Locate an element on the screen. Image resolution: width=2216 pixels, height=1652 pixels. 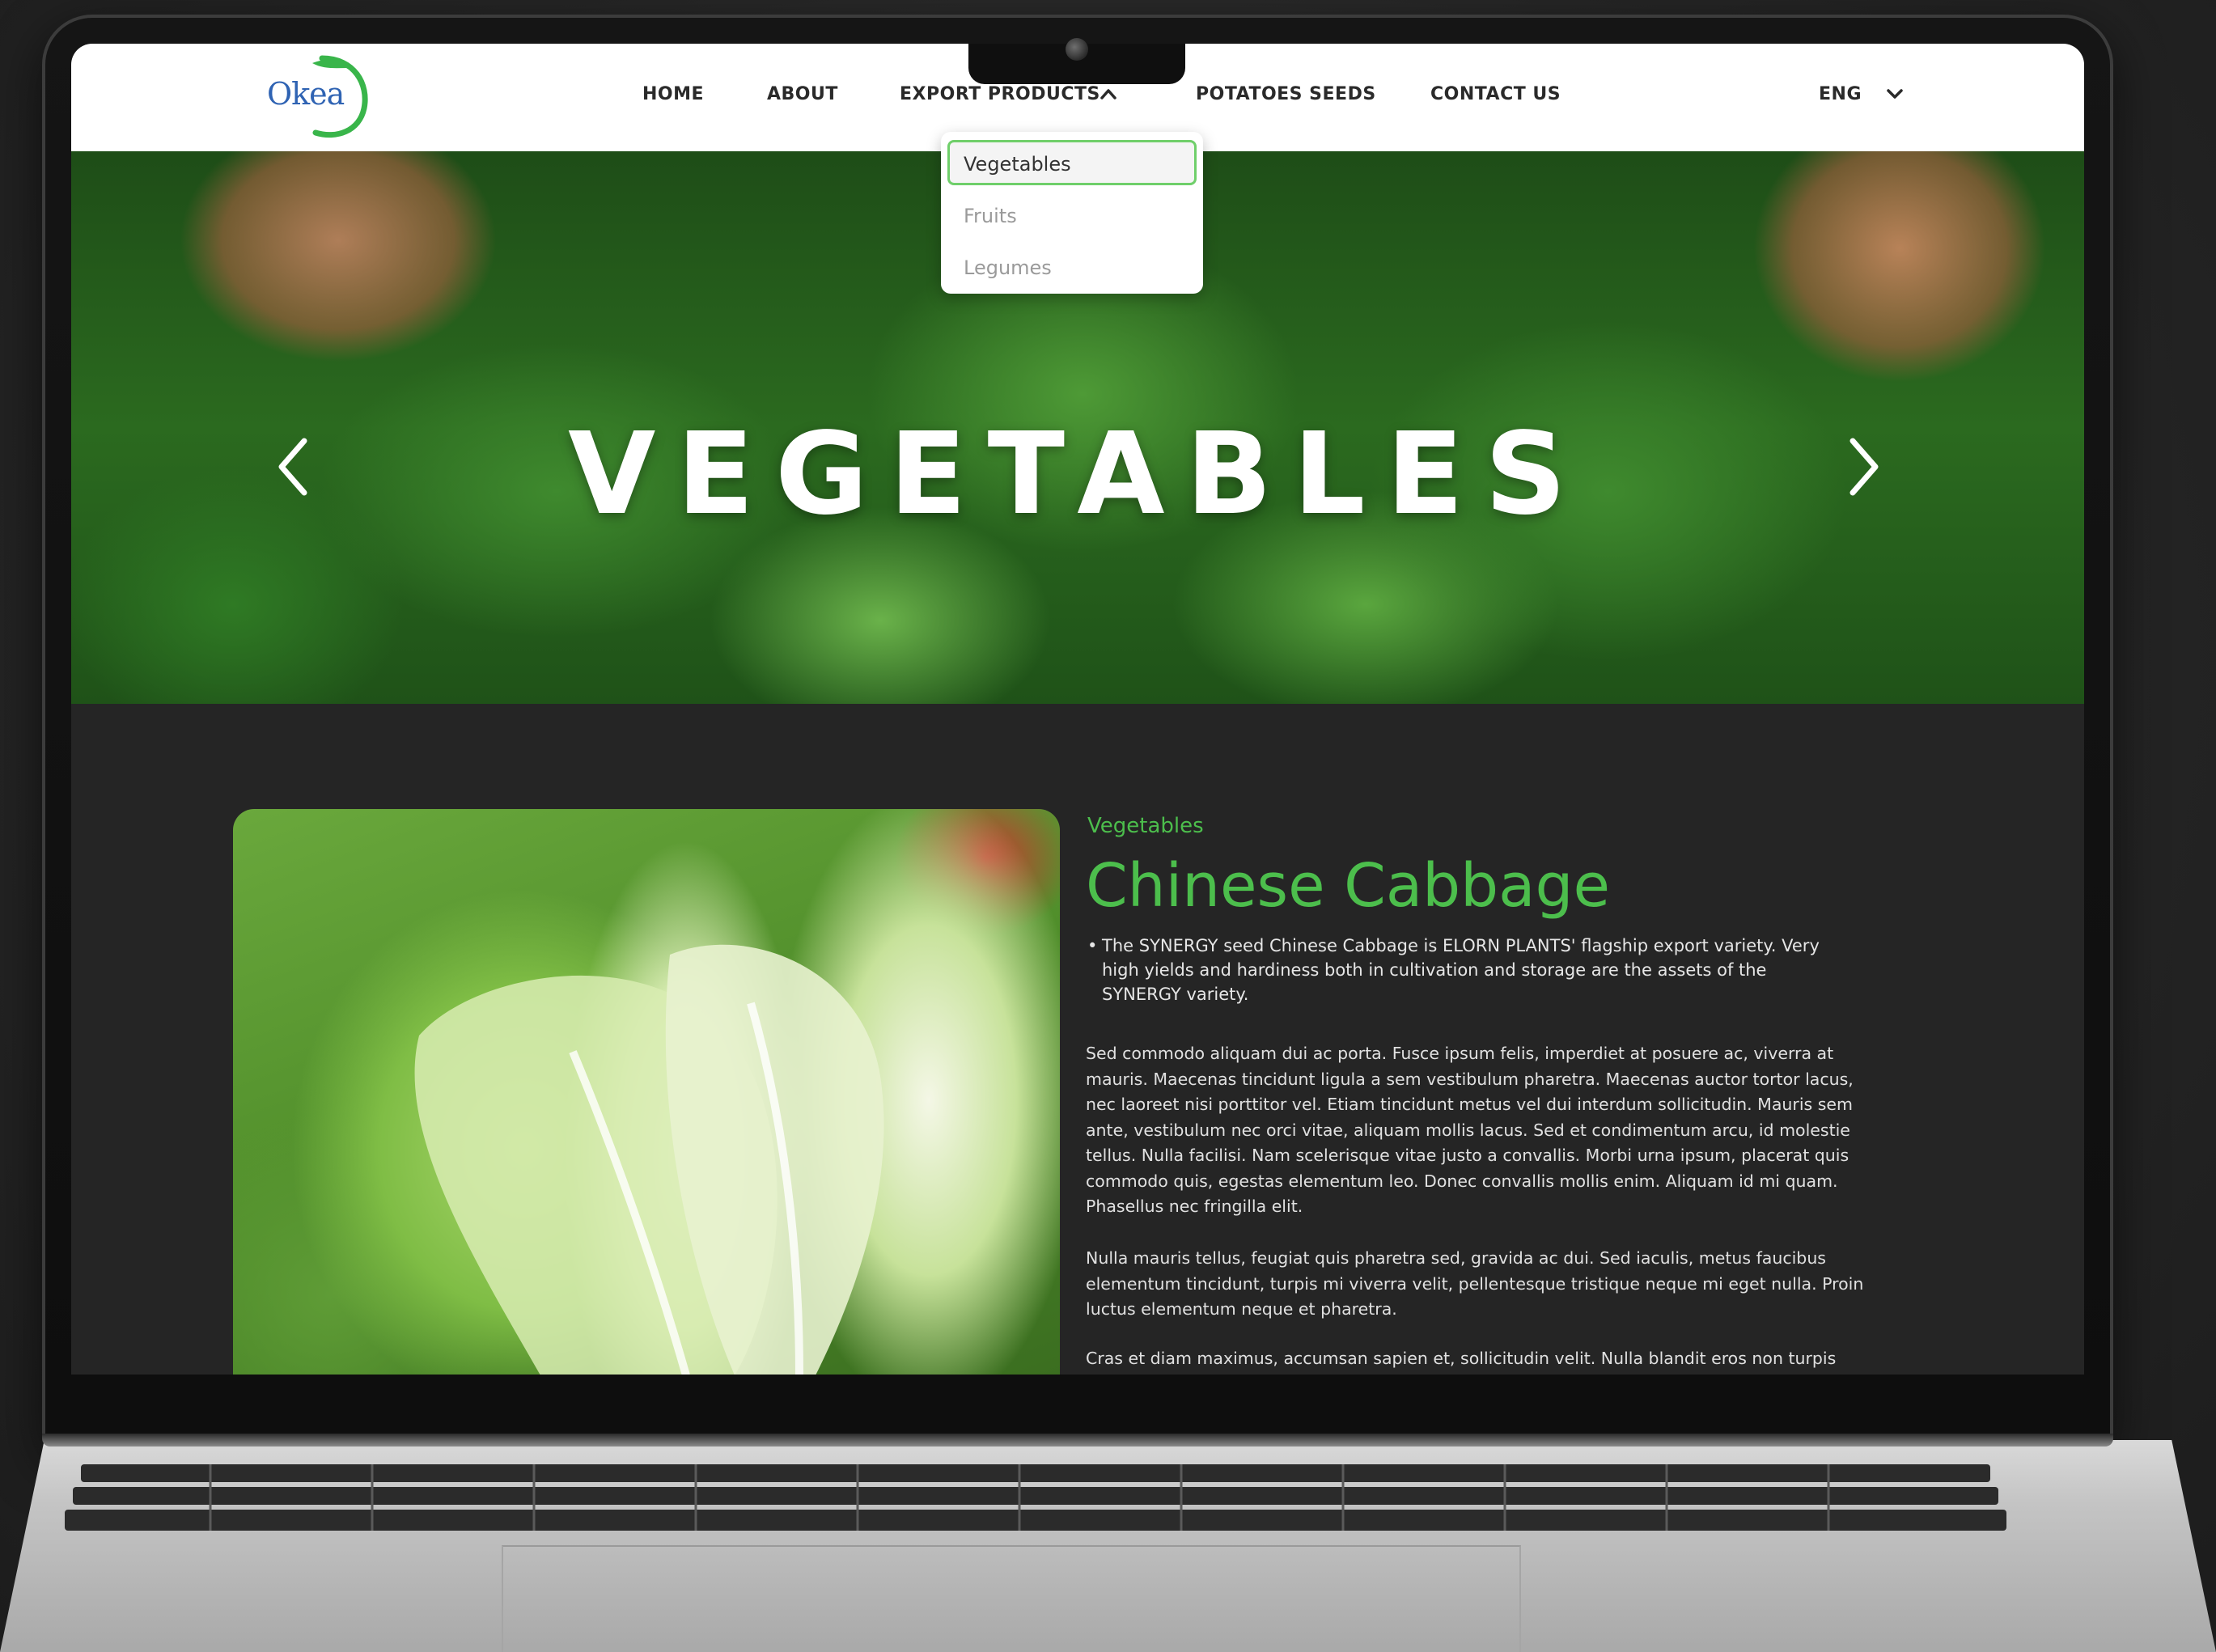
logo-text: Okea is located at coordinates (306, 94).